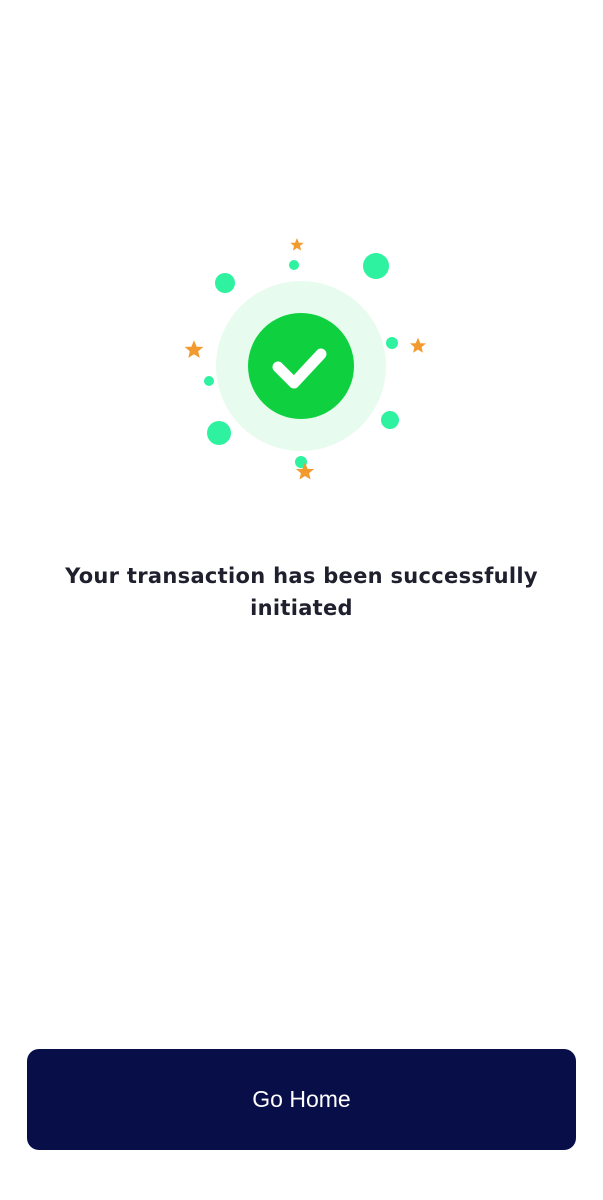 This screenshot has width=603, height=1200. What do you see at coordinates (301, 366) in the screenshot?
I see `check-circle-icon` at bounding box center [301, 366].